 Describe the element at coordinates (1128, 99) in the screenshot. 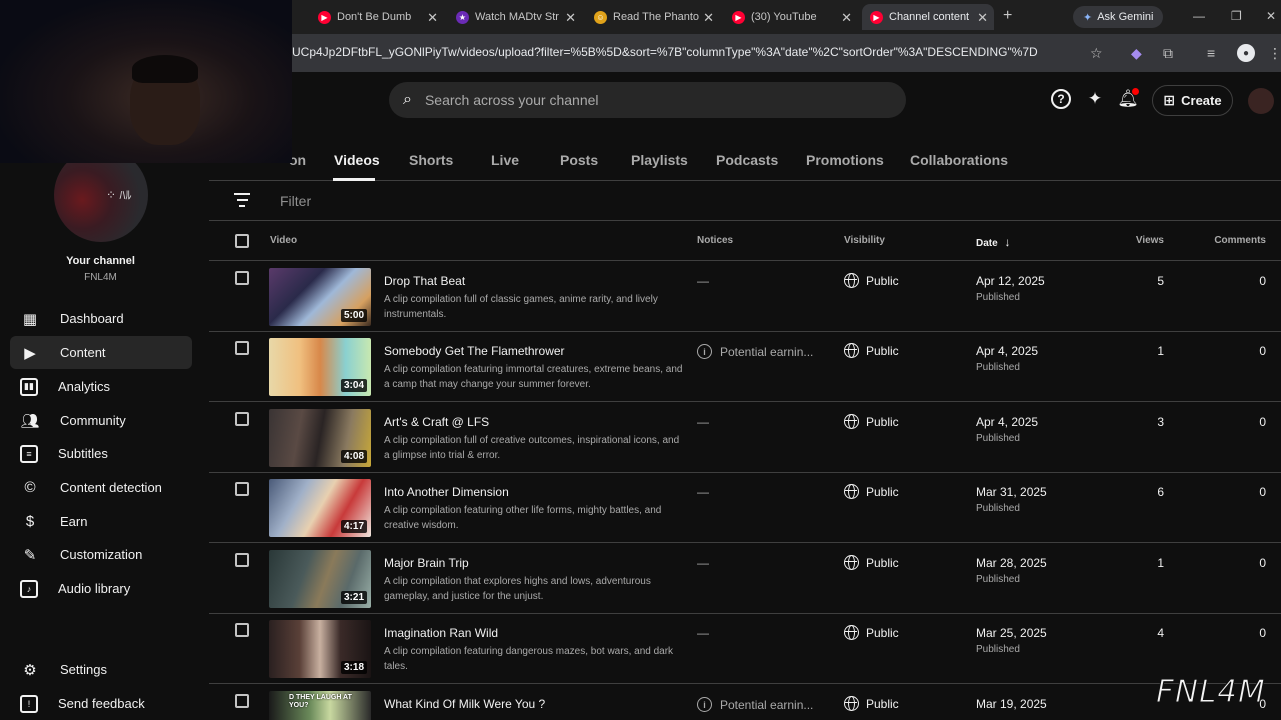

I see `notifications-bell-icon: 🔔︎` at that location.